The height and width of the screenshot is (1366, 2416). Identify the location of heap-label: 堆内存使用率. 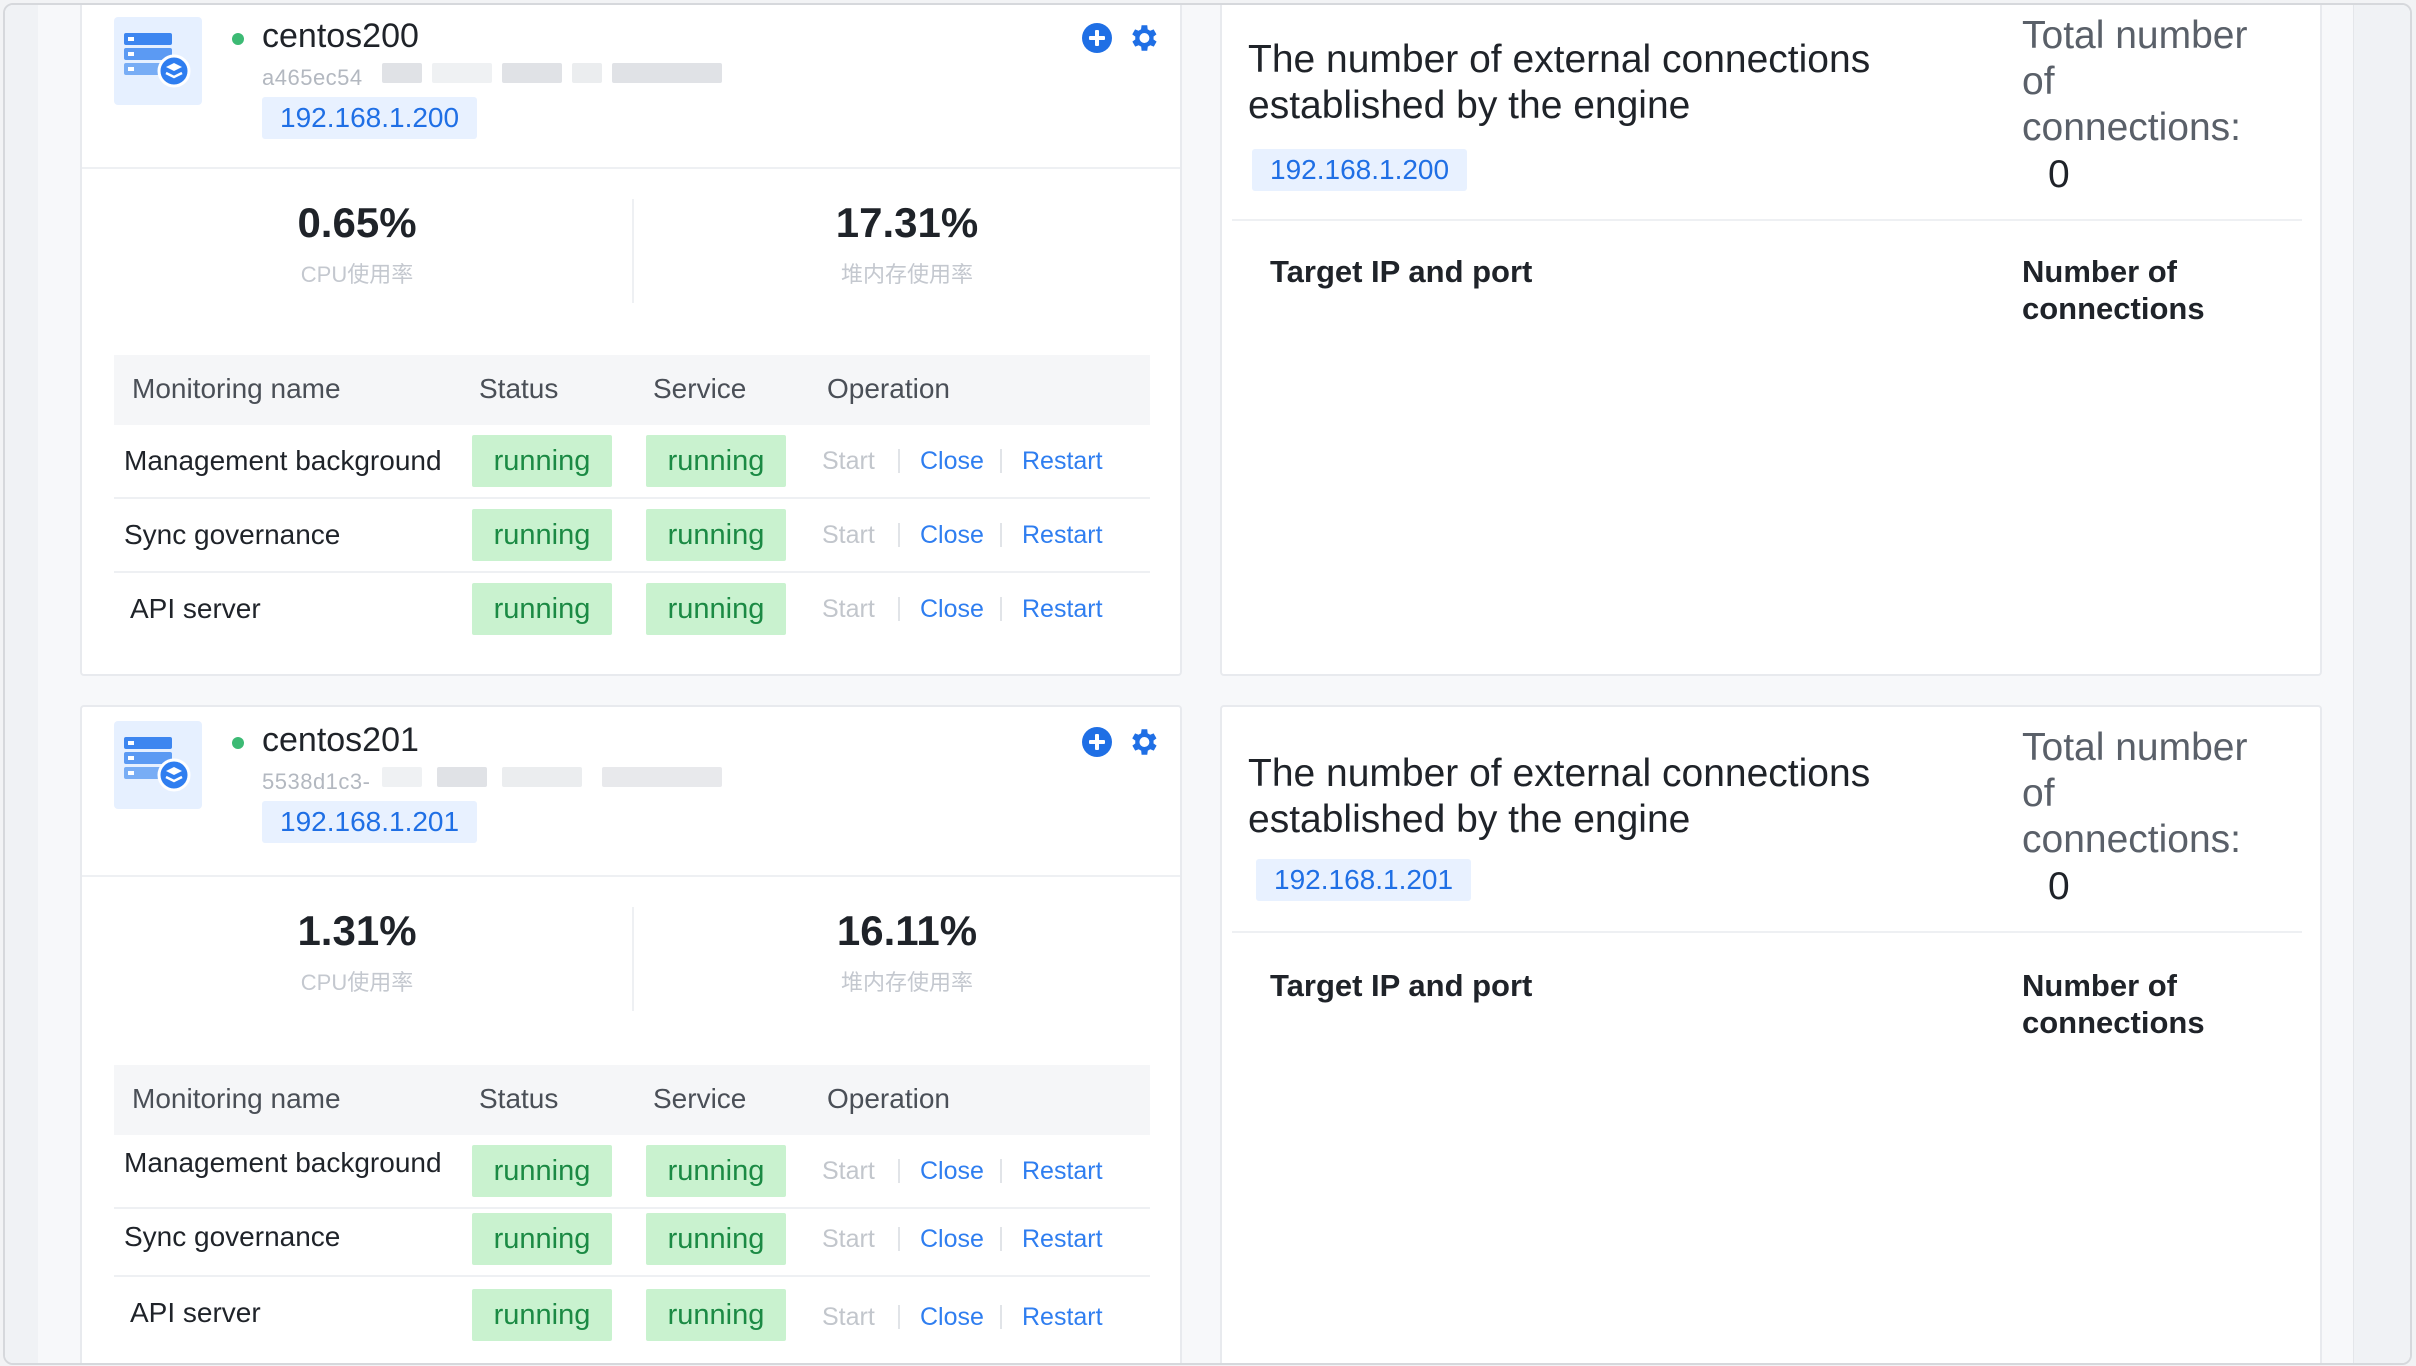
(906, 274).